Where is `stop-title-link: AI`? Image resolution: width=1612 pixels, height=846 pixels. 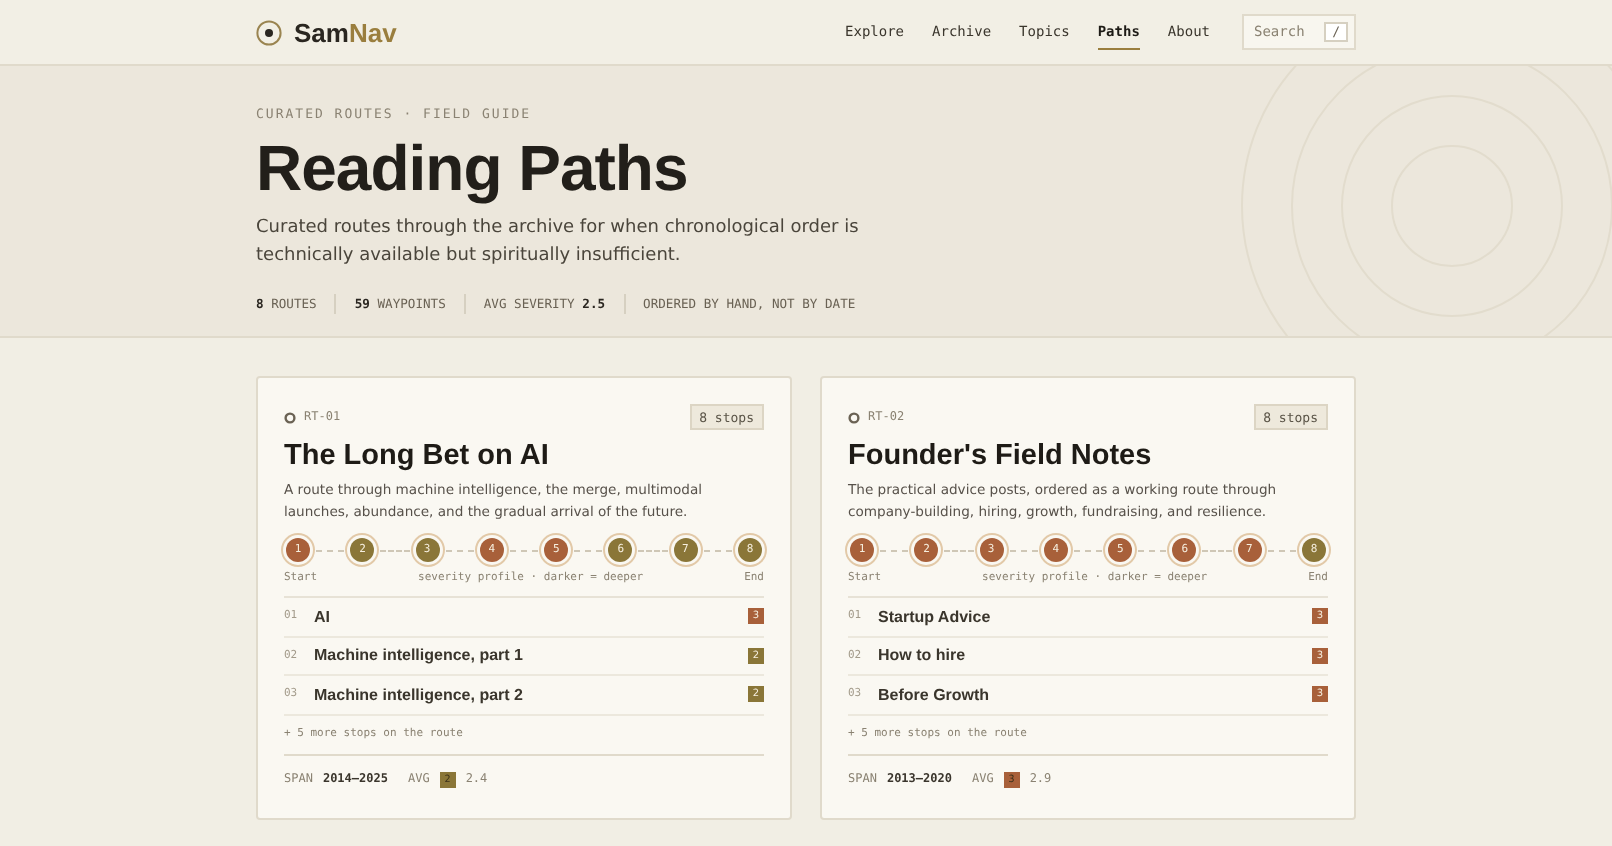 stop-title-link: AI is located at coordinates (531, 616).